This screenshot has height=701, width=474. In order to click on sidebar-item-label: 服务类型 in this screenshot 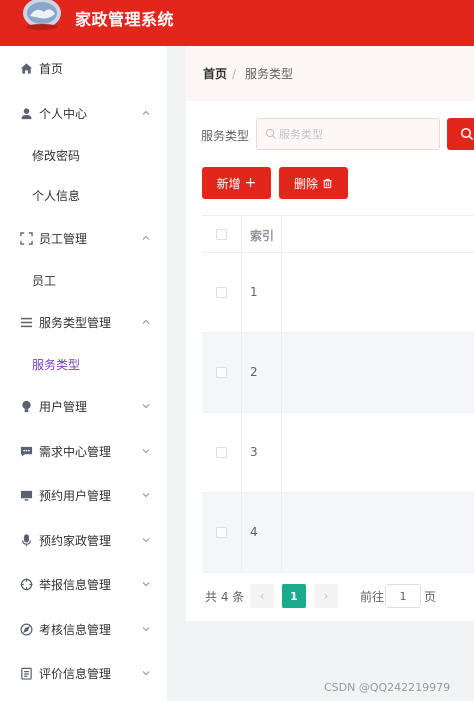, I will do `click(56, 364)`.